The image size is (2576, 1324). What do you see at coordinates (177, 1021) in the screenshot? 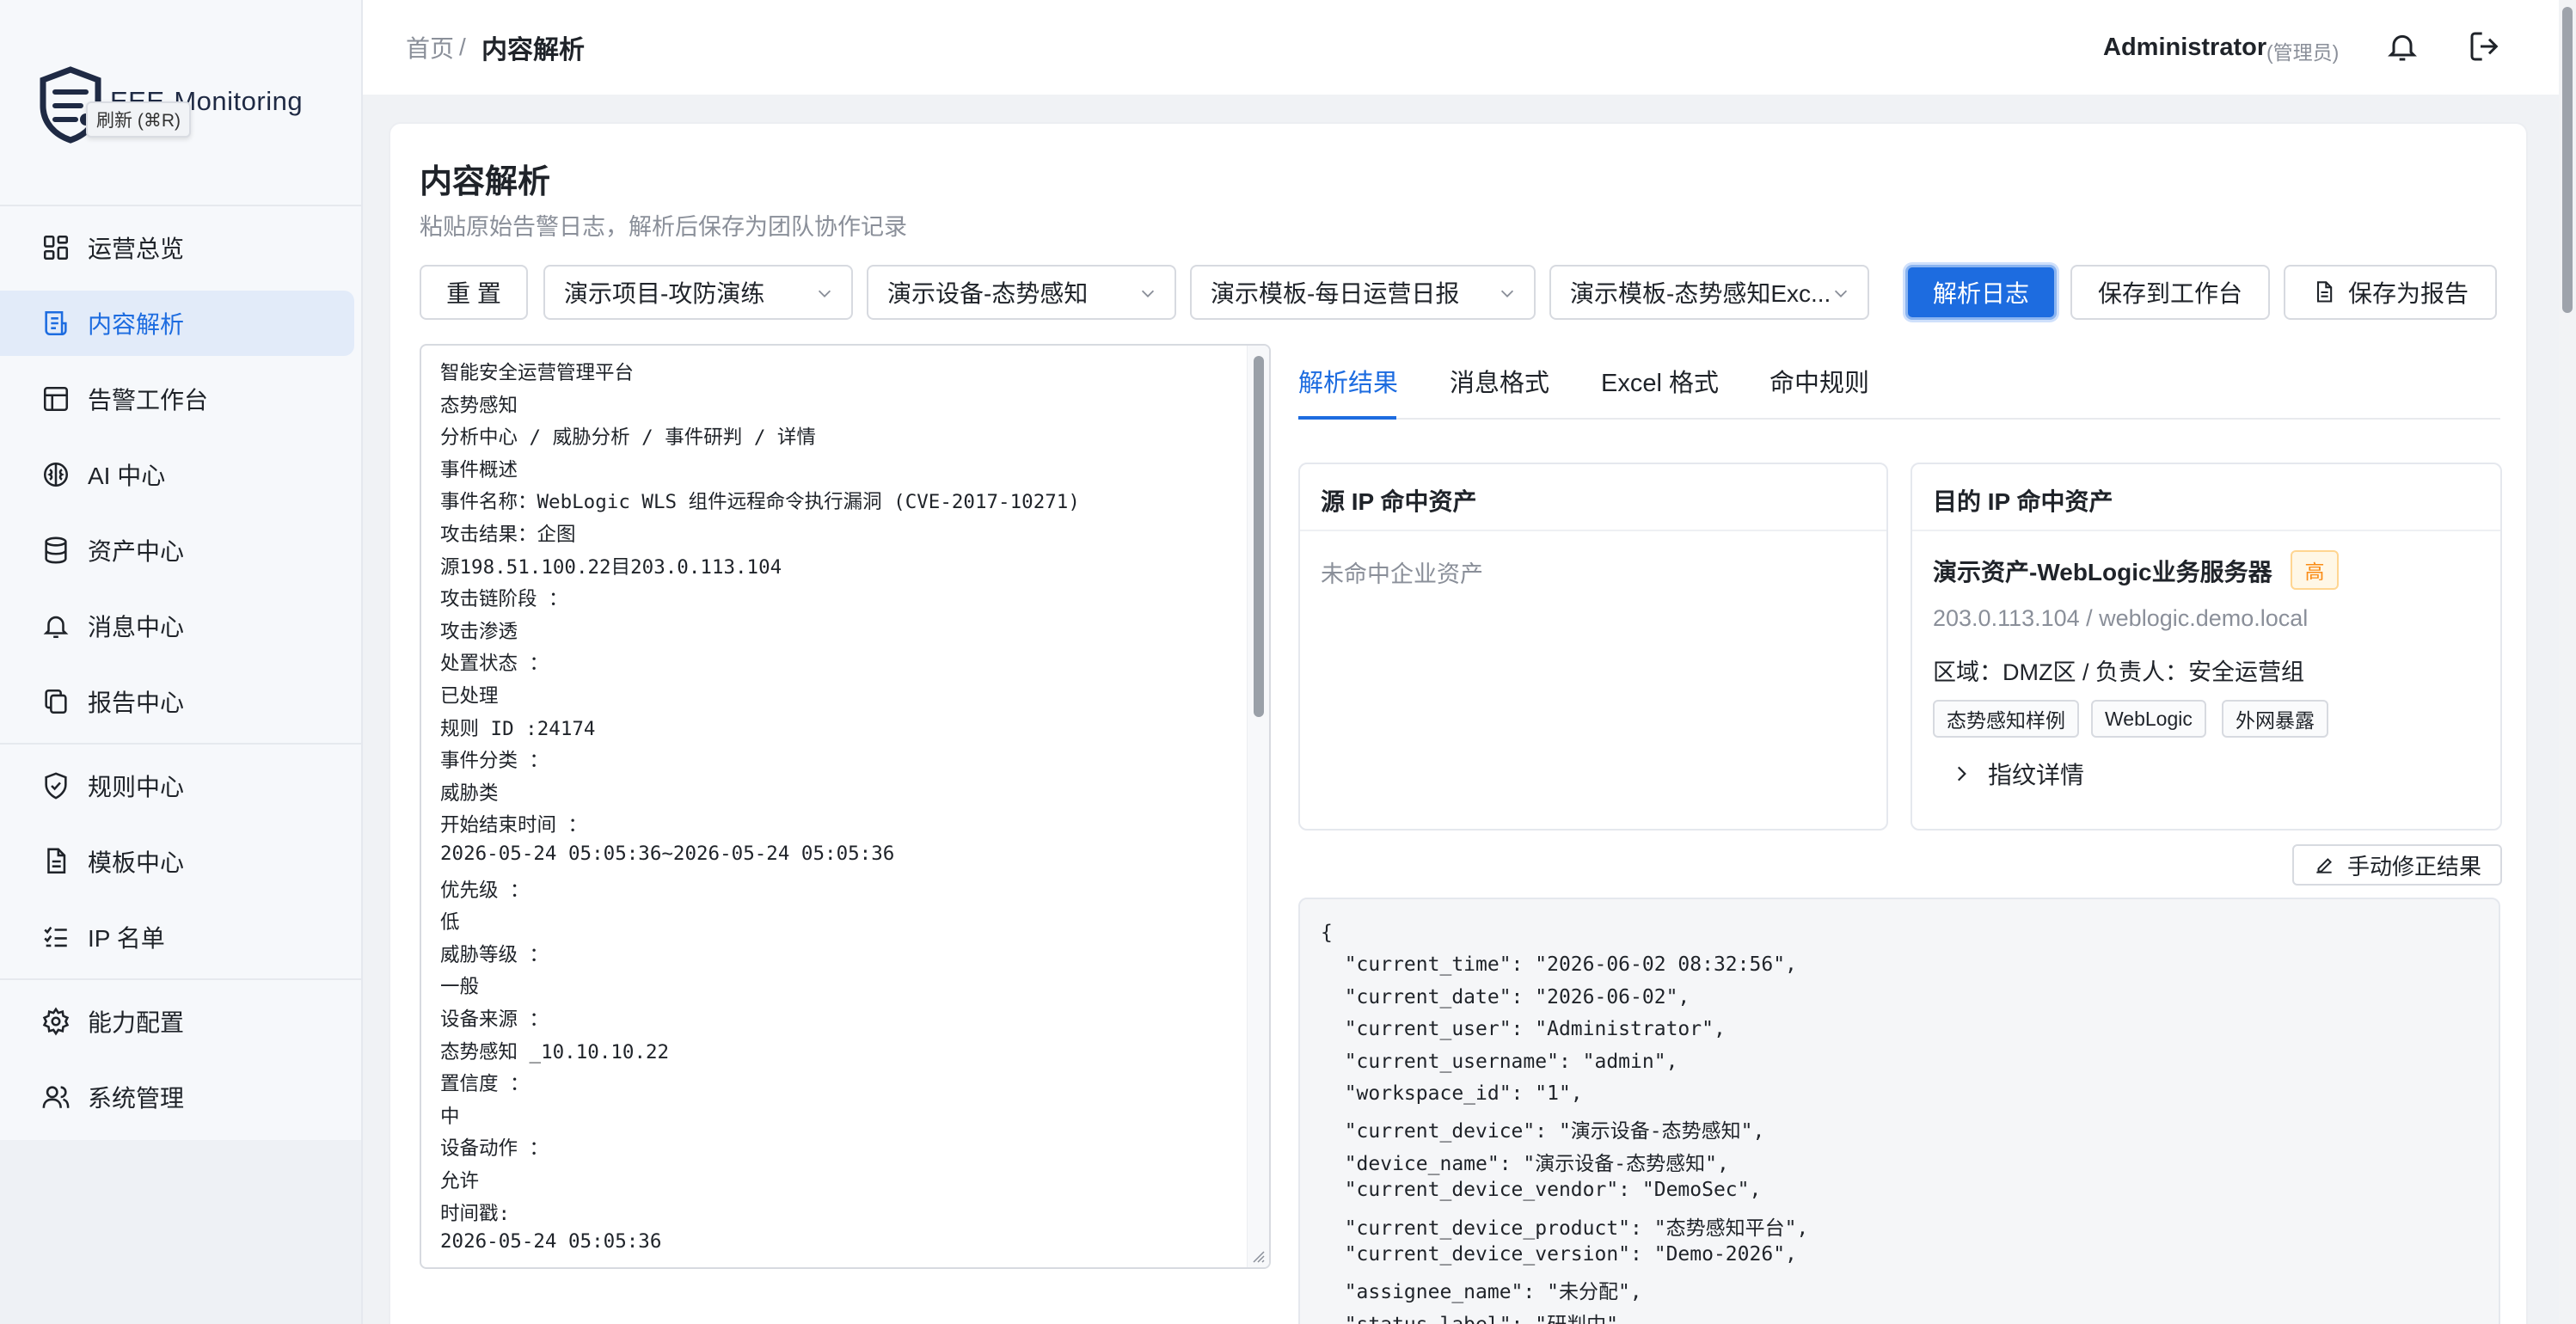
I see `sidebar-item-capability-config: 能力配置` at bounding box center [177, 1021].